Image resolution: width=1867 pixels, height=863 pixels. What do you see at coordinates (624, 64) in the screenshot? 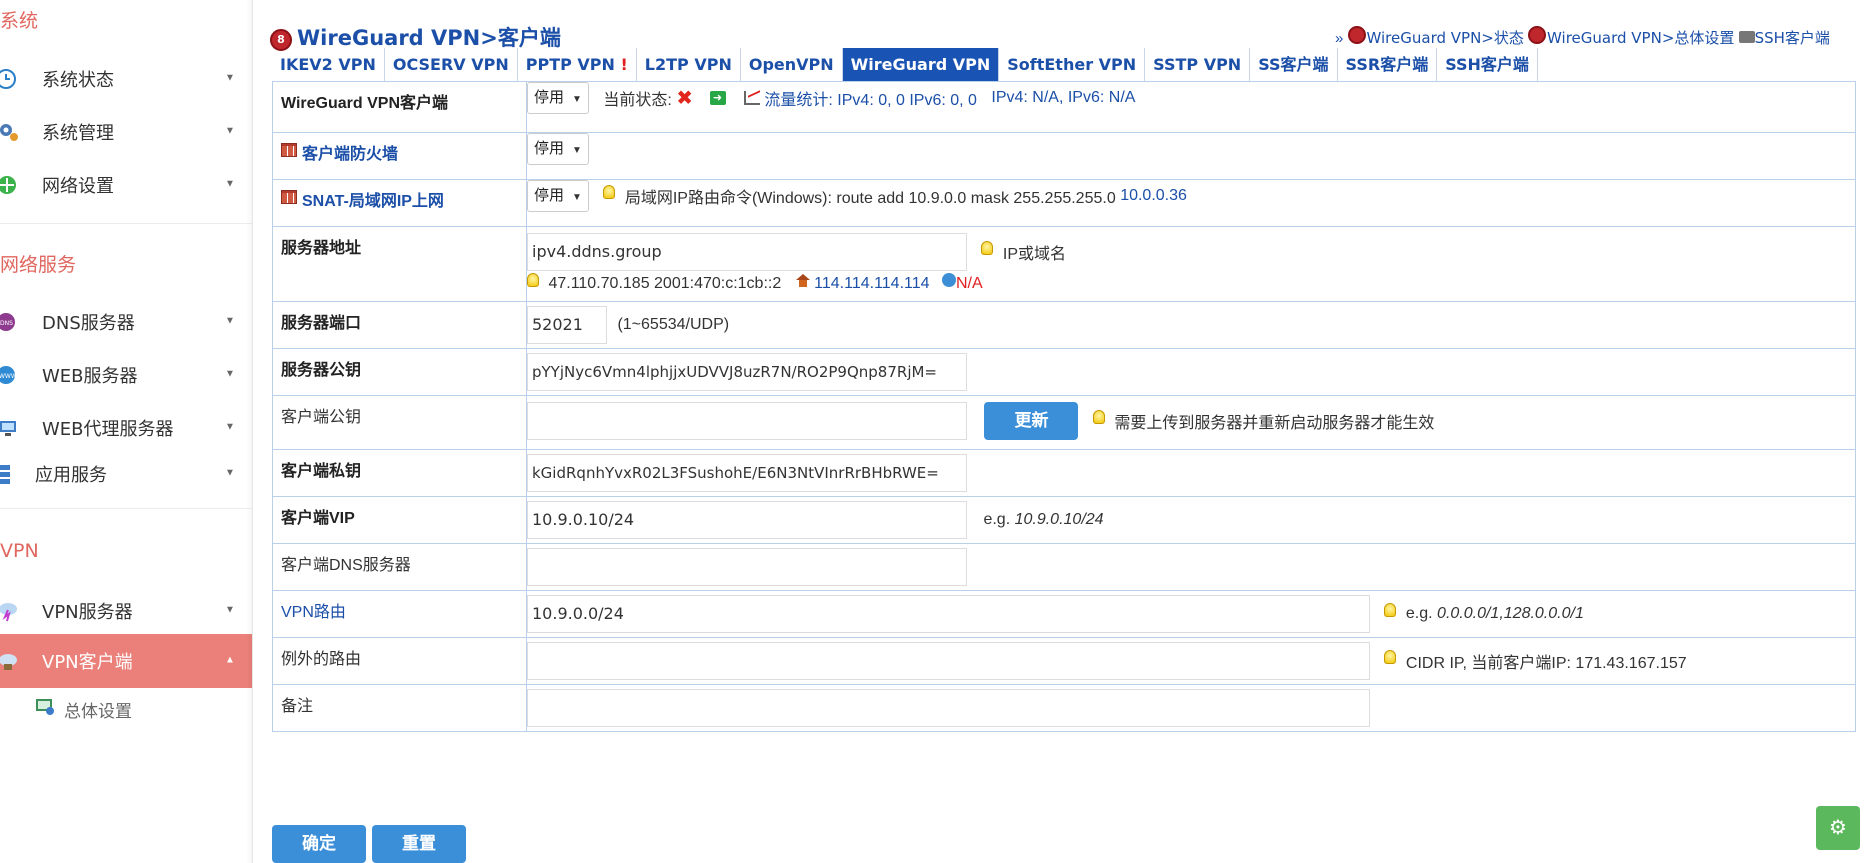
I see `warning-mark: !` at bounding box center [624, 64].